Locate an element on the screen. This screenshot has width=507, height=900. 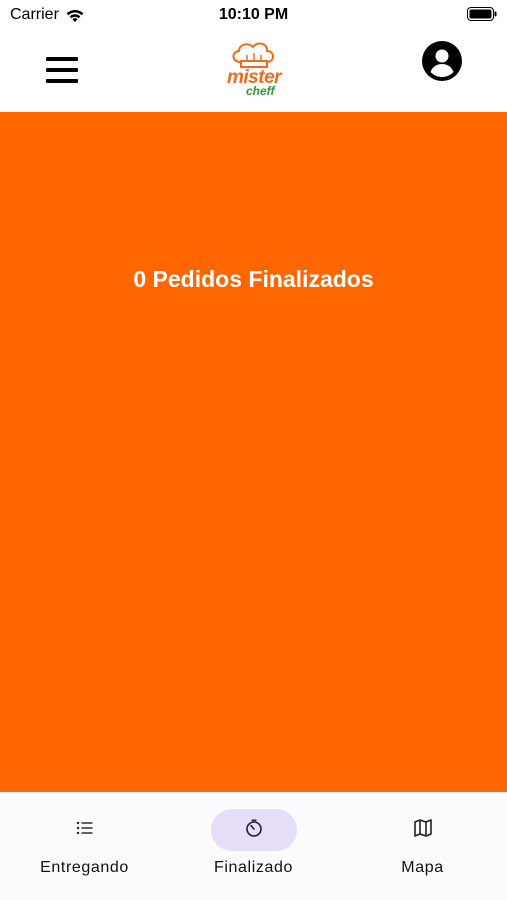
mister-cheff-logo: mister cheff is located at coordinates (254, 70).